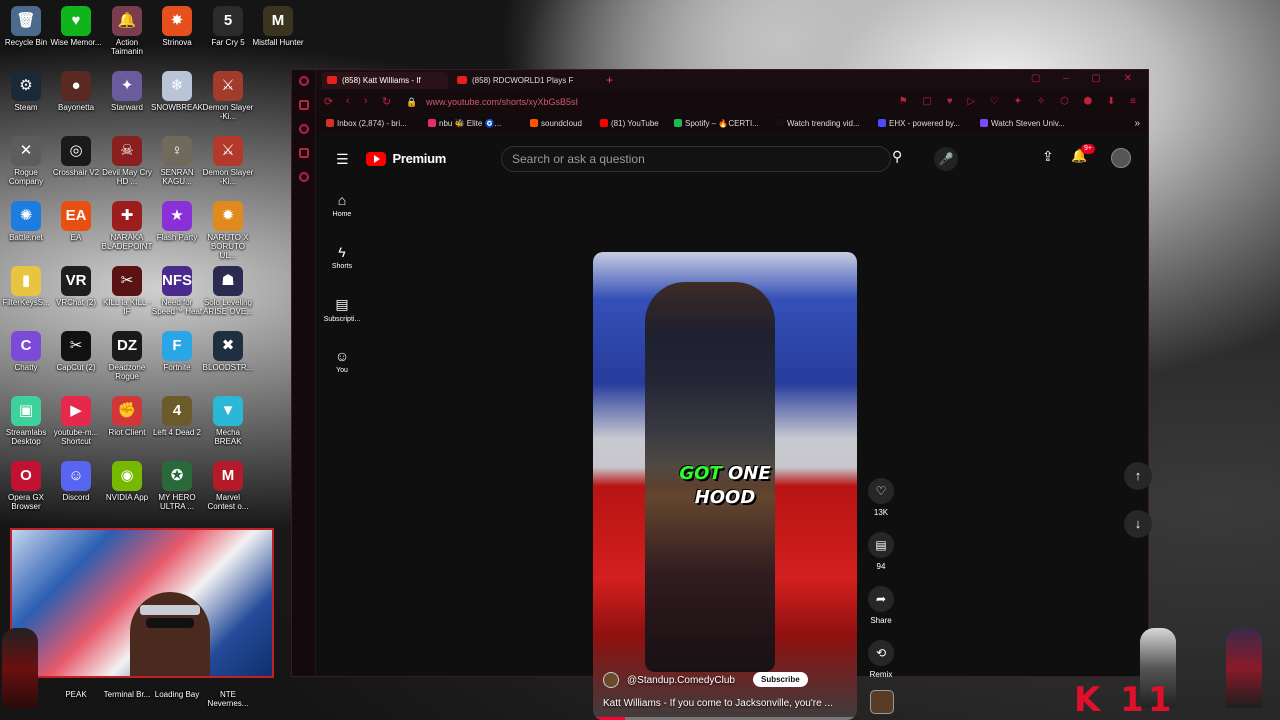 The image size is (1280, 720). Describe the element at coordinates (515, 80) in the screenshot. I see `tab-rdcworld: (858) RDCWORLD1 Plays F` at that location.